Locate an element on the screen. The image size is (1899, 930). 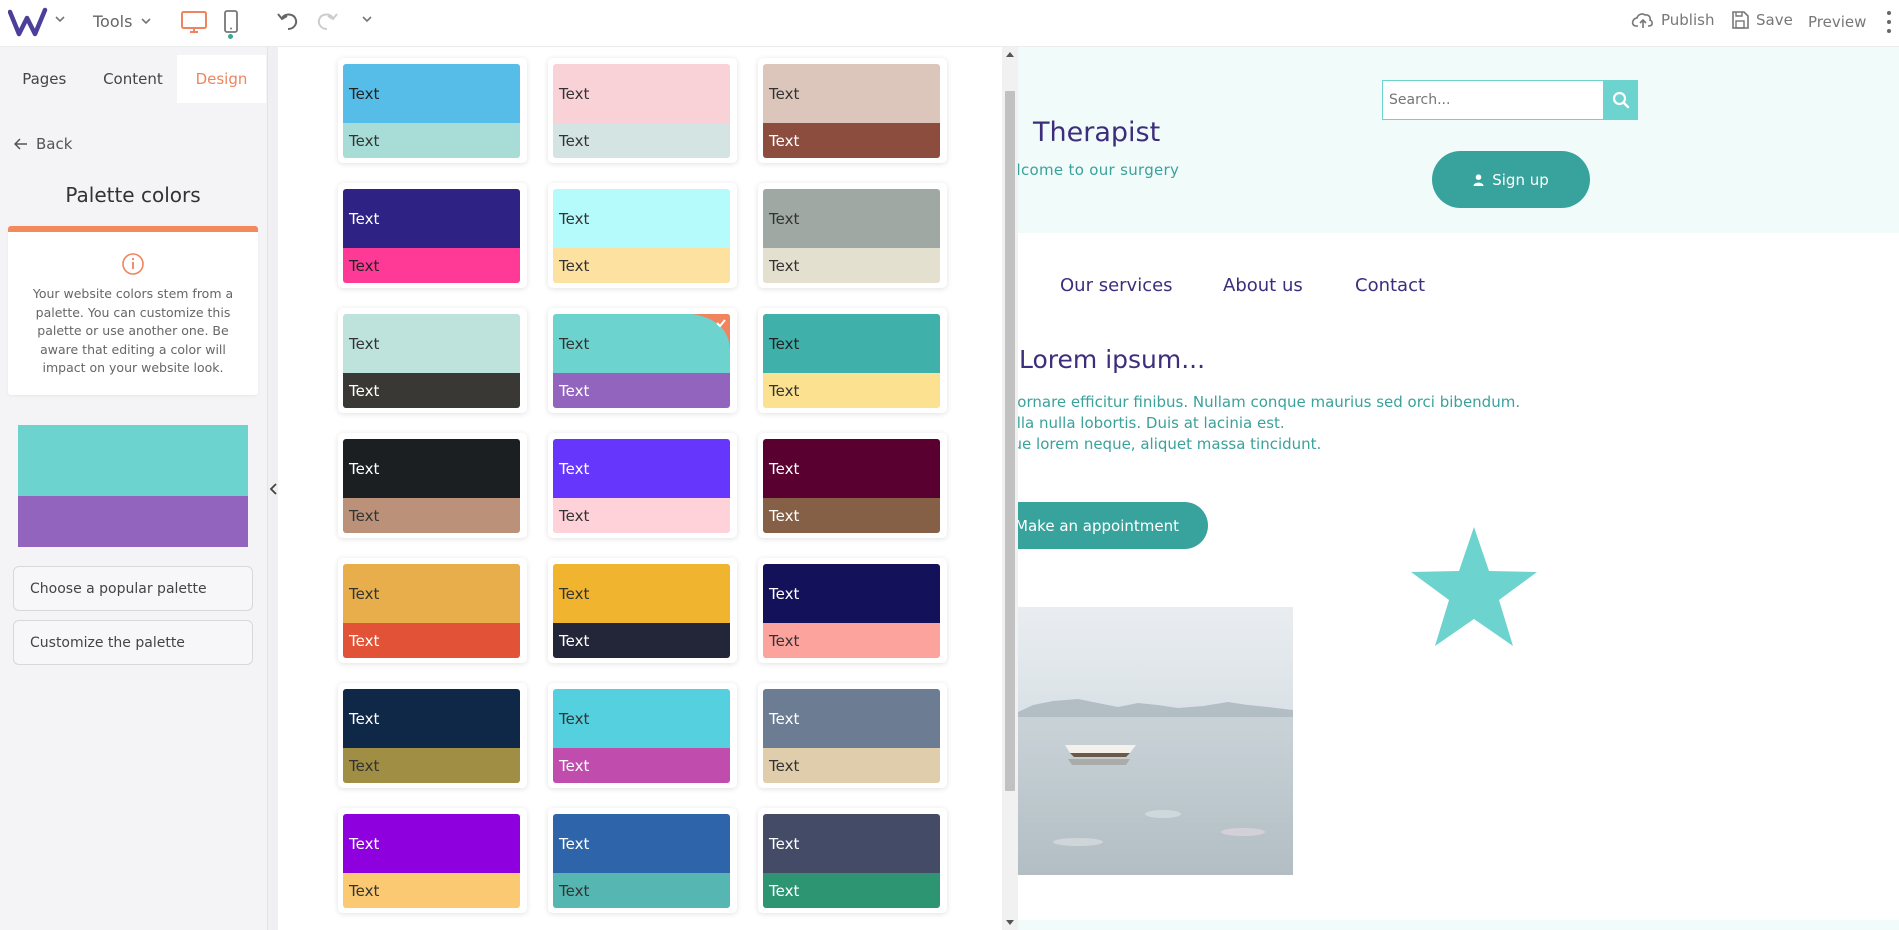
star-shape is located at coordinates (1474, 587).